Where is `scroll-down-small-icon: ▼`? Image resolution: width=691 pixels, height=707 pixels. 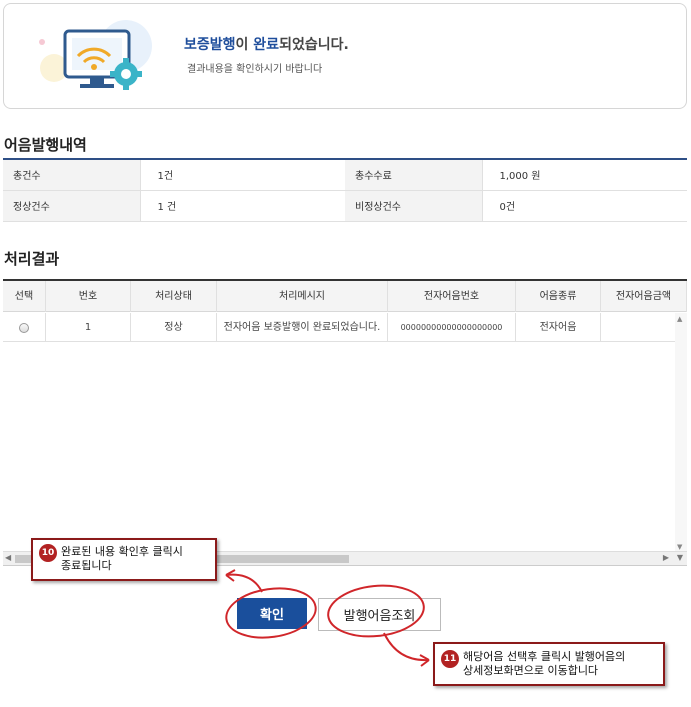 scroll-down-small-icon: ▼ is located at coordinates (680, 557).